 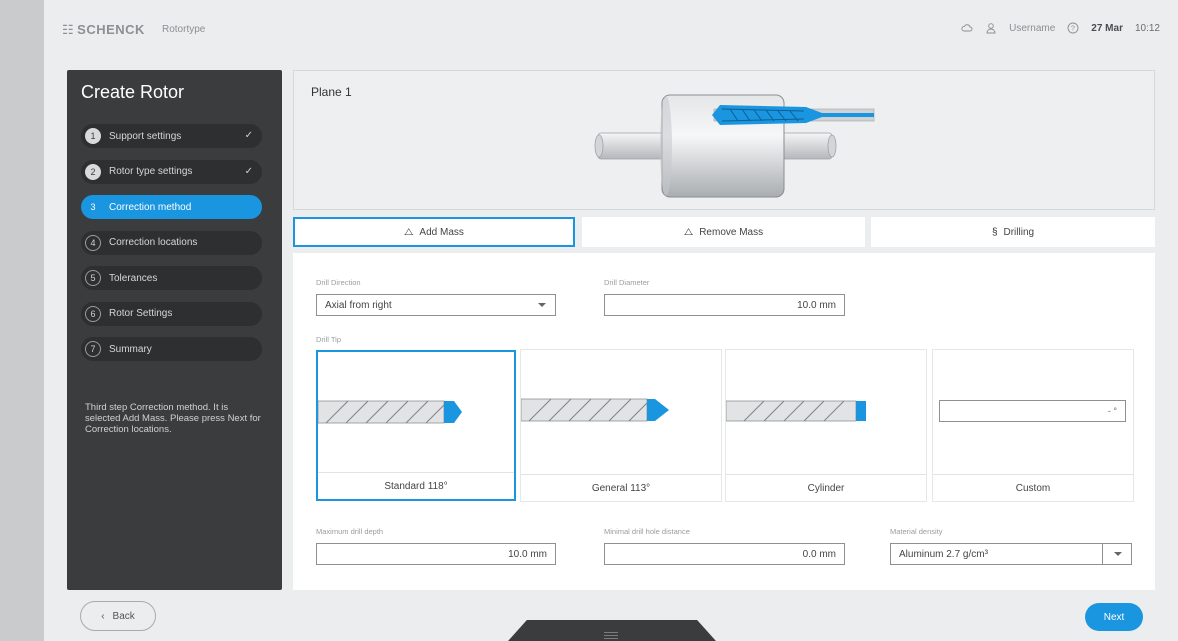 I want to click on tab-label: Remove Mass, so click(x=731, y=232).